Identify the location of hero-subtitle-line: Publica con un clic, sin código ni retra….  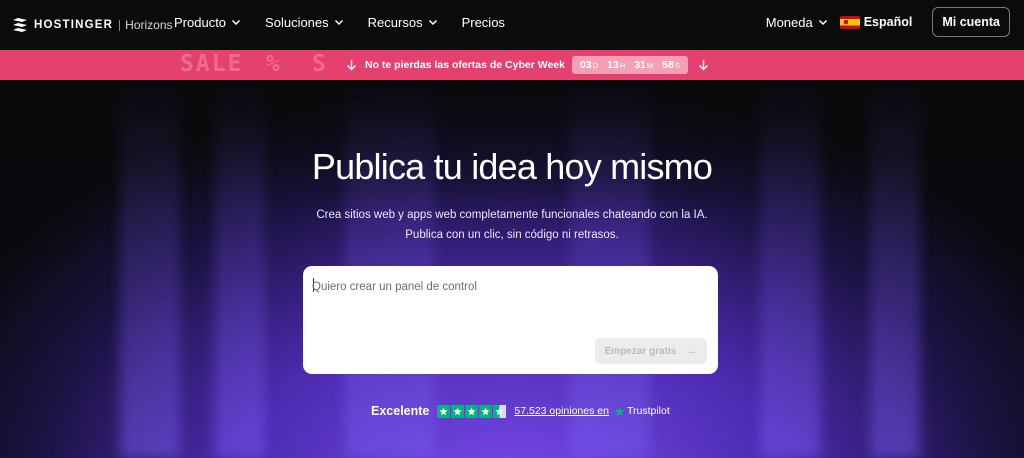
(512, 235).